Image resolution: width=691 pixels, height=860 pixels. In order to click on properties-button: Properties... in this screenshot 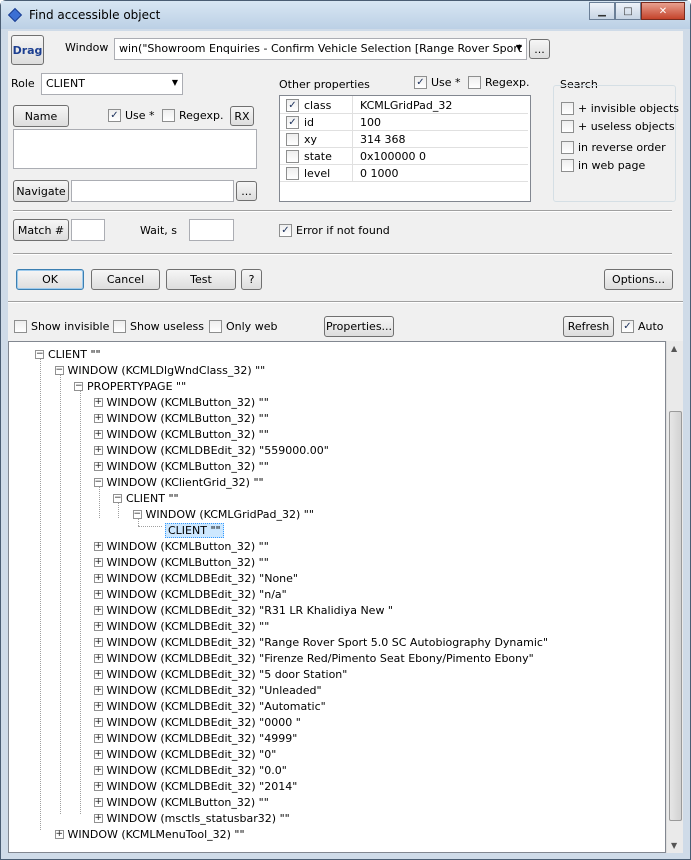, I will do `click(359, 326)`.